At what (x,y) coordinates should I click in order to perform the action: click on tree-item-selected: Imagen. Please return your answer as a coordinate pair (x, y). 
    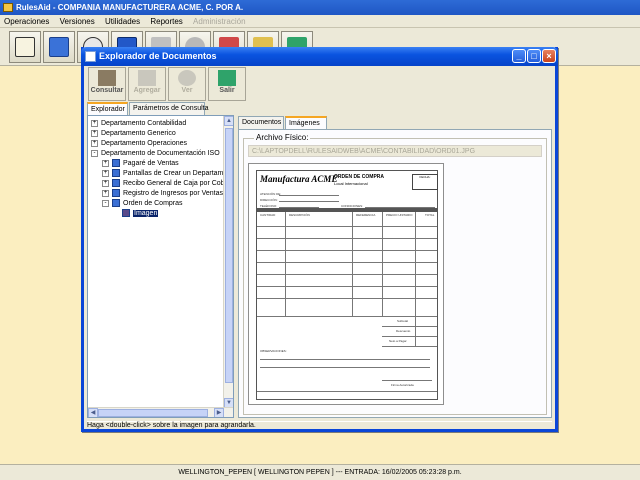
    Looking at the image, I should click on (140, 214).